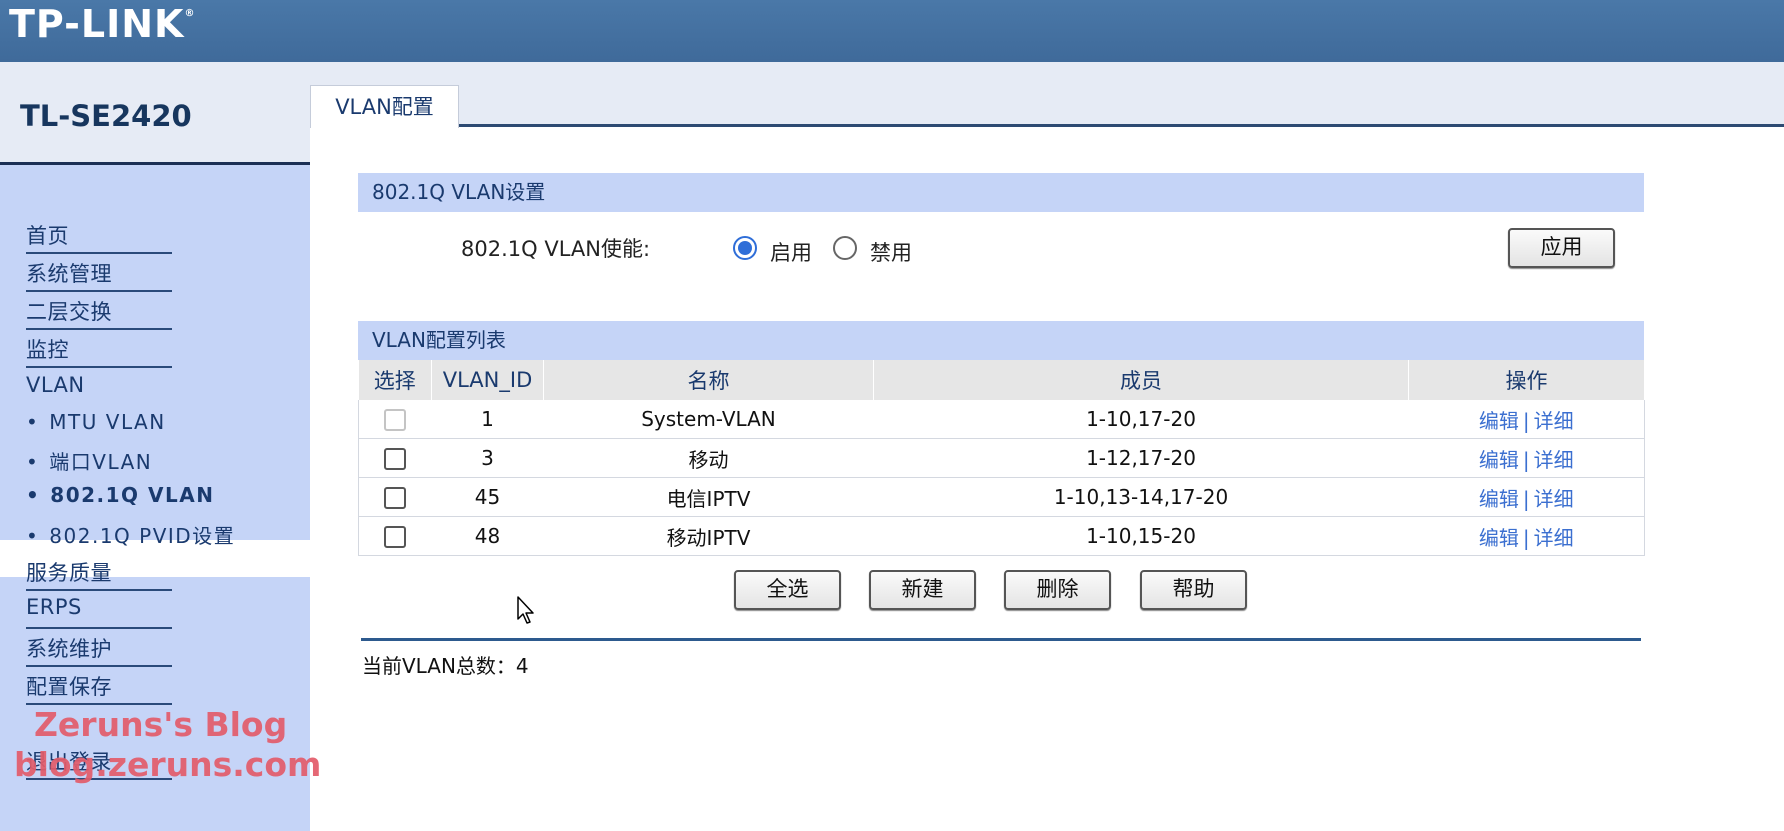 Image resolution: width=1784 pixels, height=831 pixels. Describe the element at coordinates (922, 590) in the screenshot. I see `new-button: 新建` at that location.